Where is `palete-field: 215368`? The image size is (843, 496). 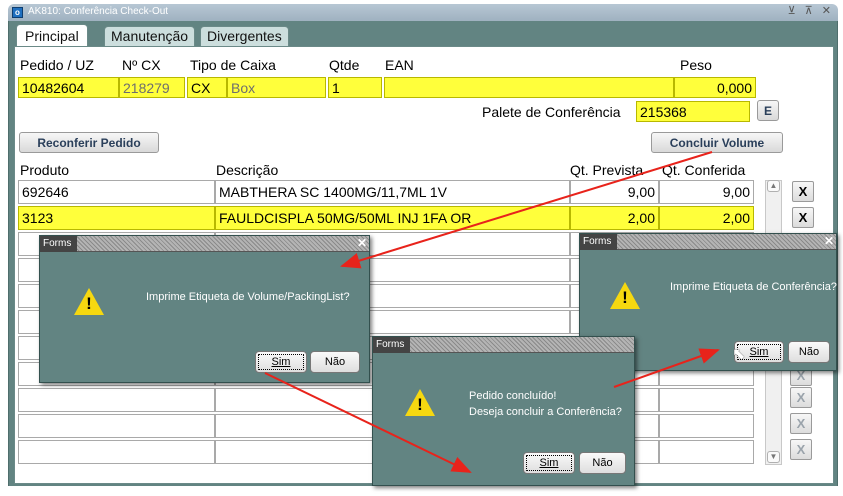 palete-field: 215368 is located at coordinates (693, 111).